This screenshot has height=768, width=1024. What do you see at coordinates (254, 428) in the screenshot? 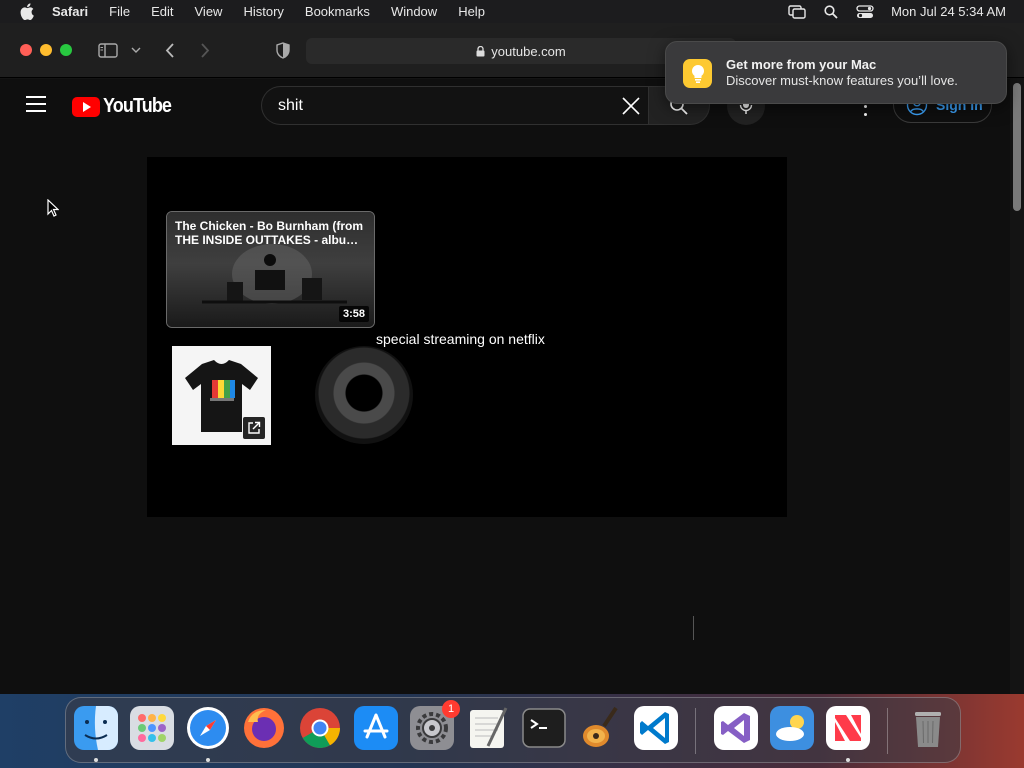
I see `external-link-icon` at bounding box center [254, 428].